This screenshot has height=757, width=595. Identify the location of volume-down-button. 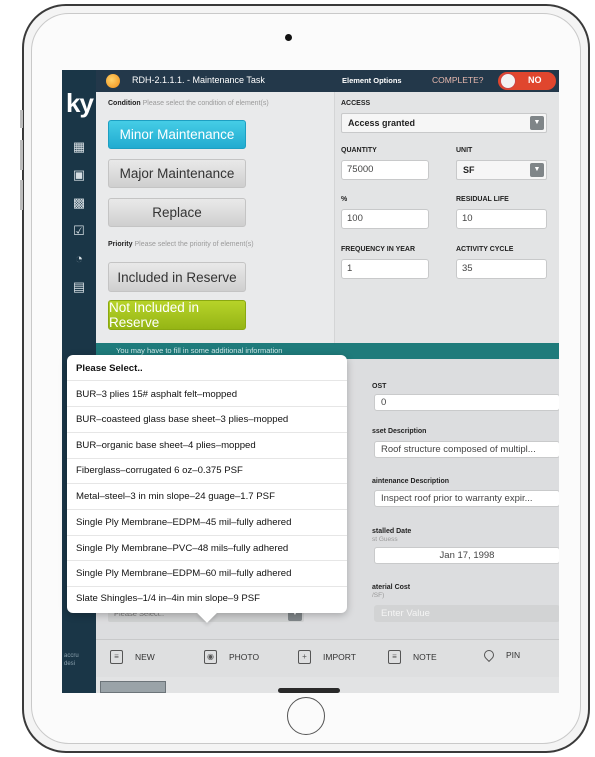
(21, 195).